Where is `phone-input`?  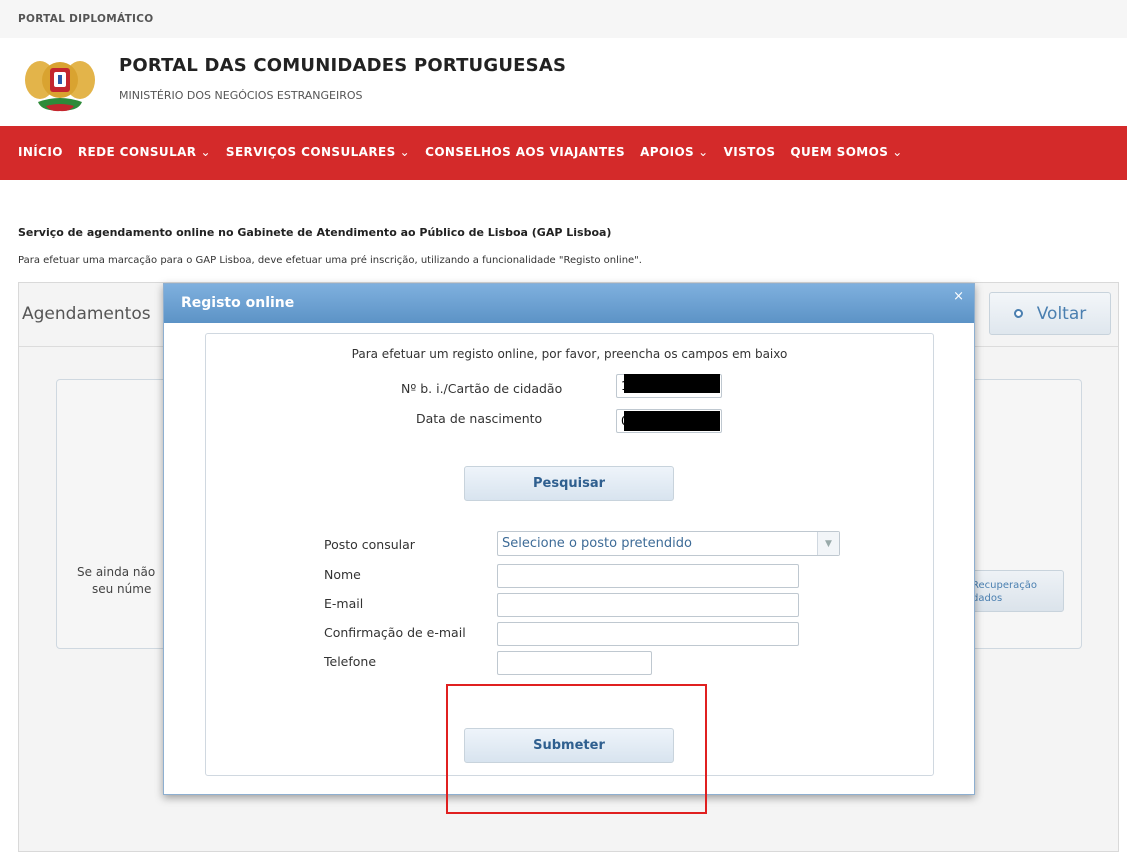
phone-input is located at coordinates (574, 663).